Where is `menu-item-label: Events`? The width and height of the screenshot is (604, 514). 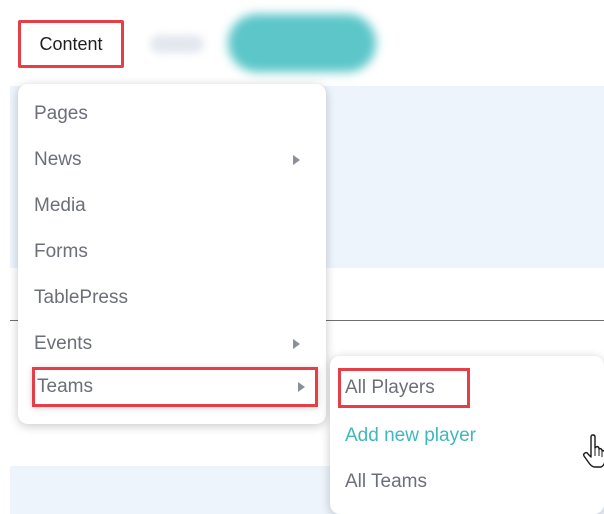
menu-item-label: Events is located at coordinates (63, 343).